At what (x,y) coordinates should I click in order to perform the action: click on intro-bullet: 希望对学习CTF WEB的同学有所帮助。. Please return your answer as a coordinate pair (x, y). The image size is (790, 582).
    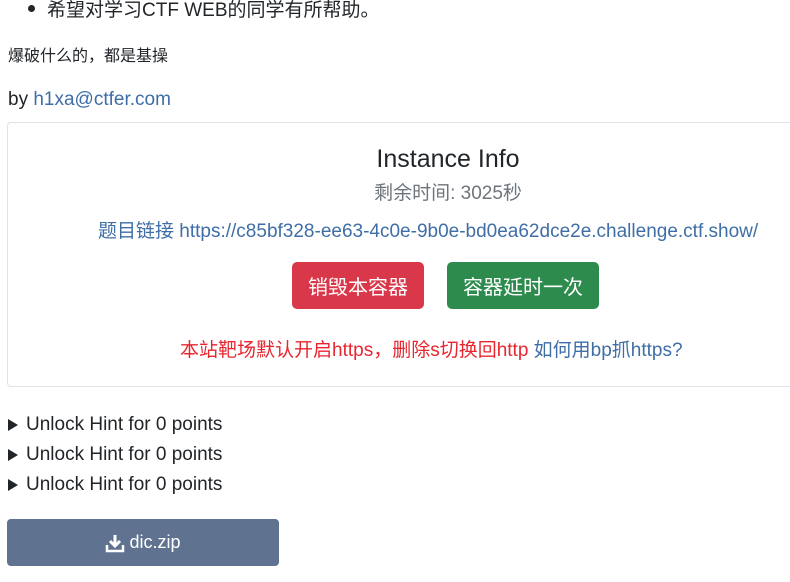
    Looking at the image, I should click on (204, 11).